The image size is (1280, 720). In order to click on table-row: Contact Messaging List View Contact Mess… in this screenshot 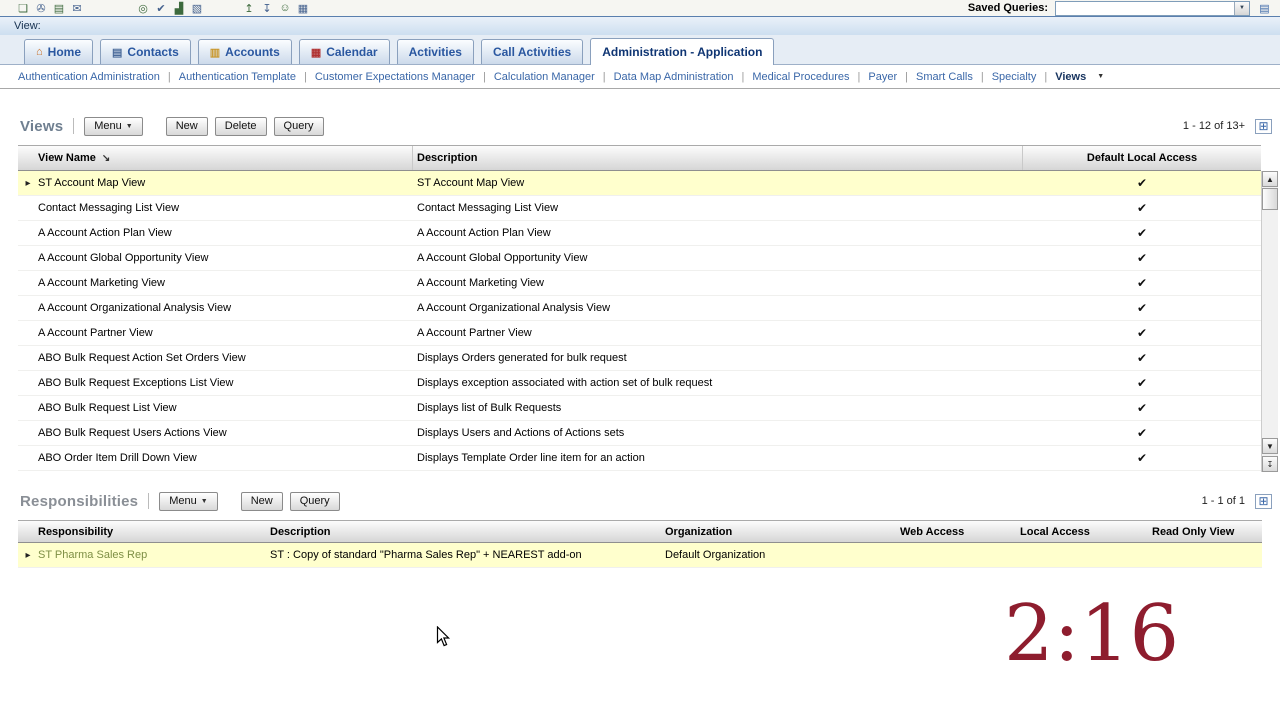, I will do `click(639, 208)`.